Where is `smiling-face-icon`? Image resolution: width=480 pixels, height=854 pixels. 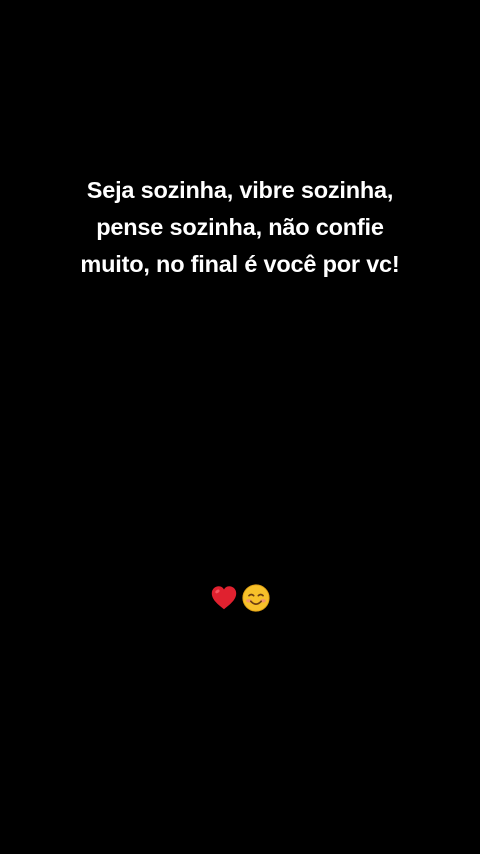
smiling-face-icon is located at coordinates (256, 598).